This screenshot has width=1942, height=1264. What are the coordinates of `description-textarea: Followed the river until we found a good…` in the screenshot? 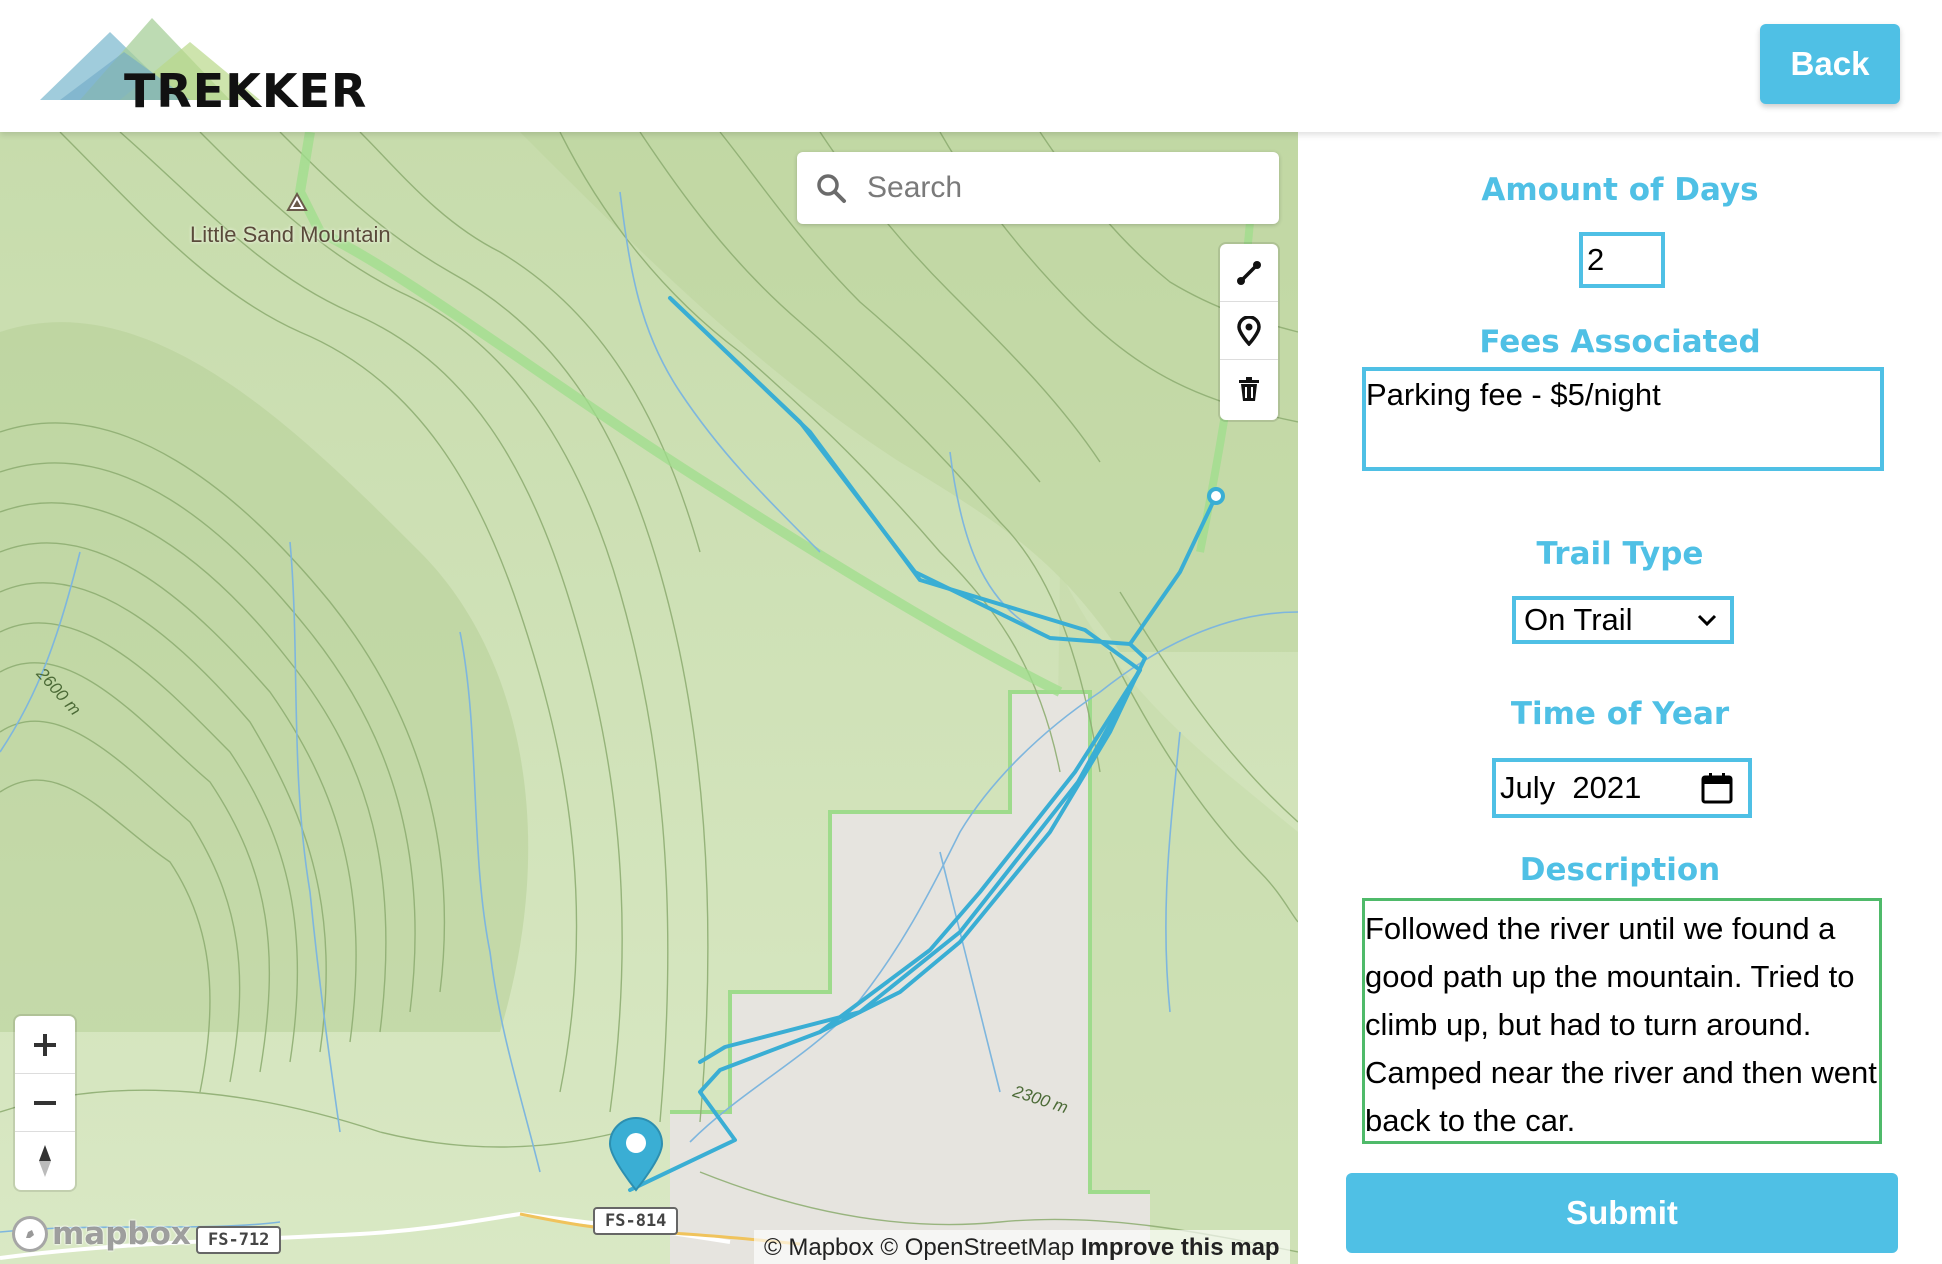 It's located at (1622, 1021).